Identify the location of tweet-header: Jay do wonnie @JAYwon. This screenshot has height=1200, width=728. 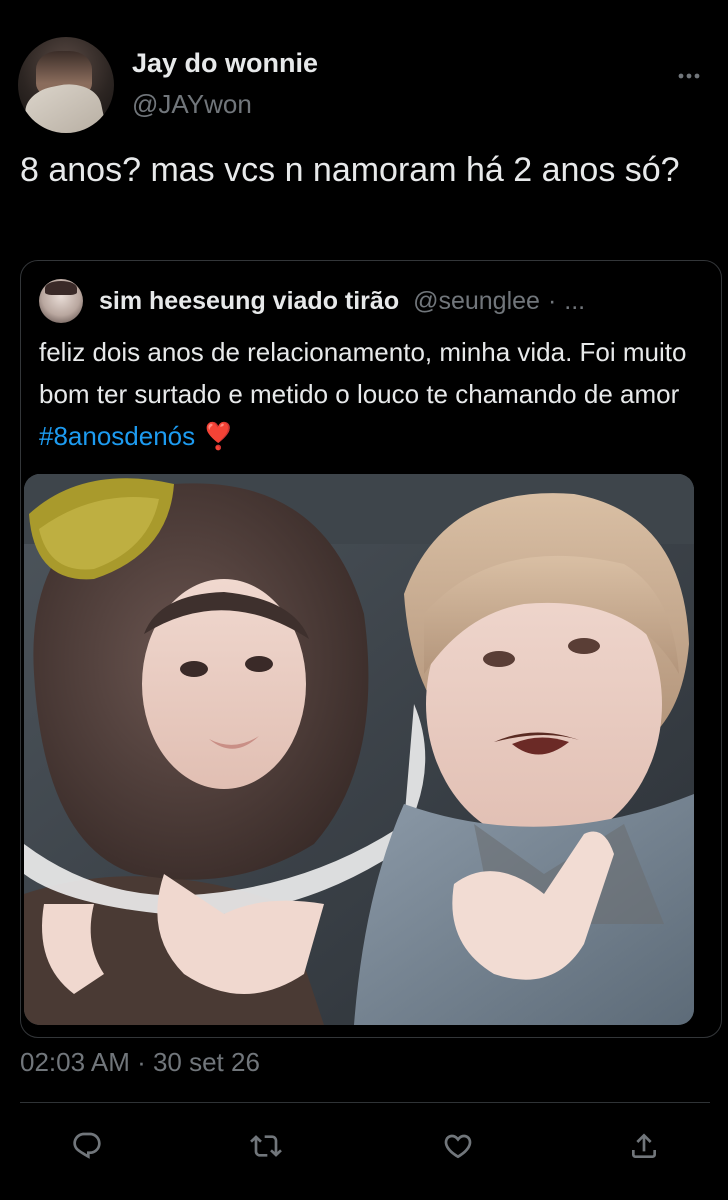
(168, 85).